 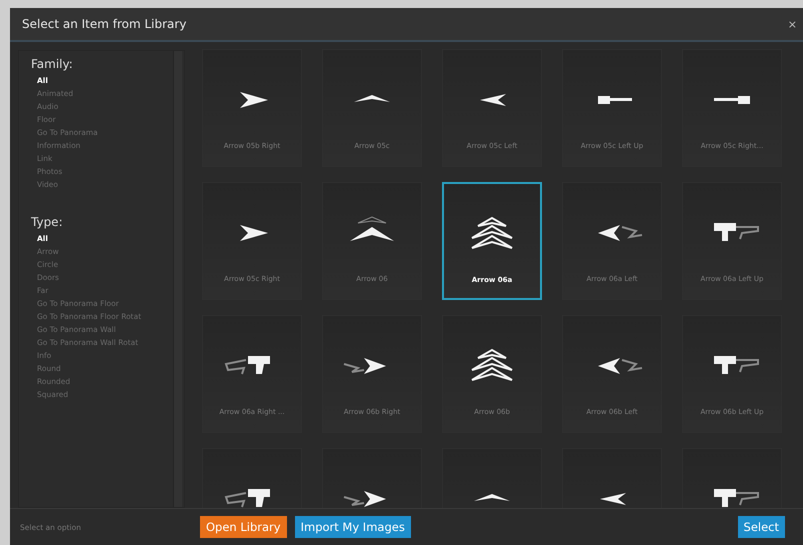 I want to click on filter-heading: Type:, so click(x=47, y=222).